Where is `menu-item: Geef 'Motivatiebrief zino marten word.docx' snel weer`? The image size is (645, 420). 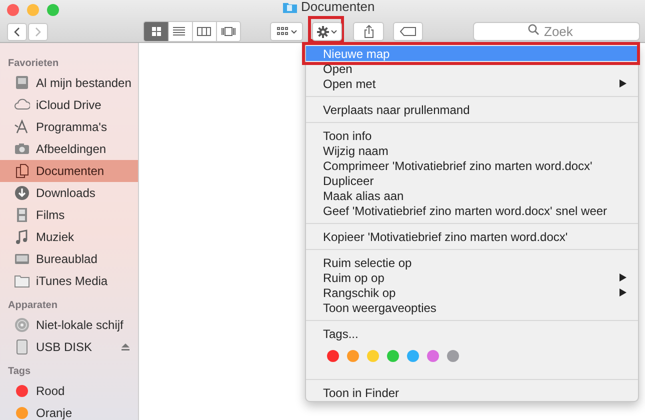
menu-item: Geef 'Motivatiebrief zino marten word.docx' snel weer is located at coordinates (472, 210).